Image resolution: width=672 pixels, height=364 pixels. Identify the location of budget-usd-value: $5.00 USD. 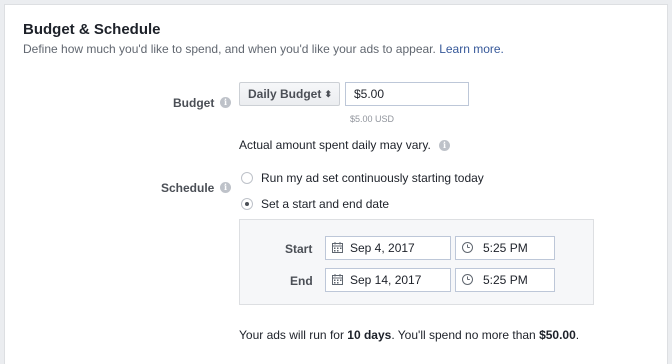
(372, 119).